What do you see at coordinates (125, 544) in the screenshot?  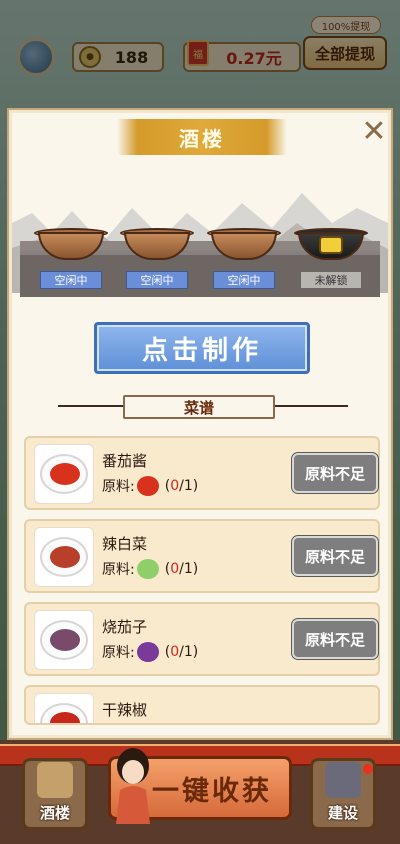 I see `dish-name: 辣白菜` at bounding box center [125, 544].